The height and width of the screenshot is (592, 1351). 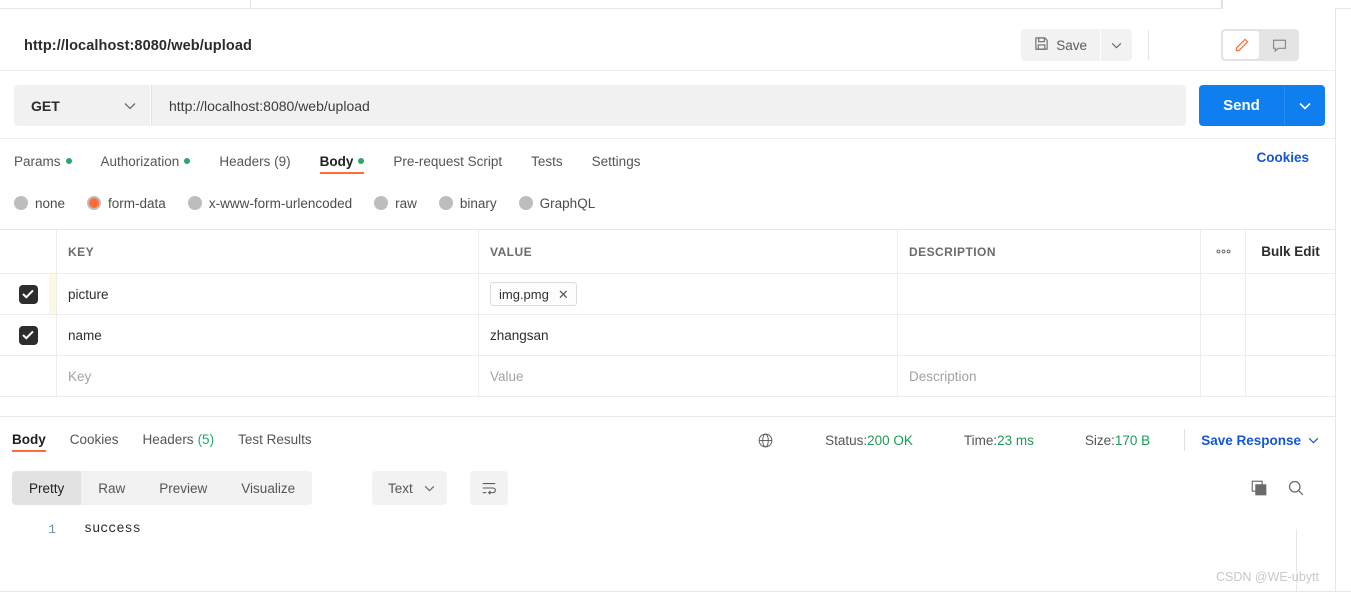 What do you see at coordinates (275, 434) in the screenshot?
I see `response-tab-test-results: Test Results` at bounding box center [275, 434].